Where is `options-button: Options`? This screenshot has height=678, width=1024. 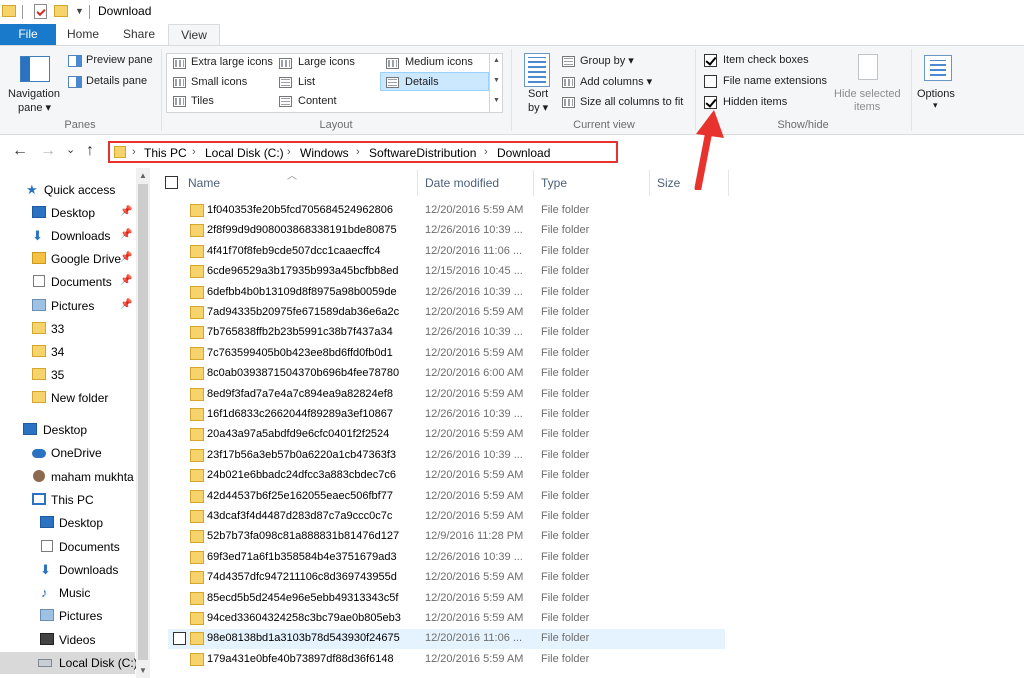 options-button: Options is located at coordinates (936, 94).